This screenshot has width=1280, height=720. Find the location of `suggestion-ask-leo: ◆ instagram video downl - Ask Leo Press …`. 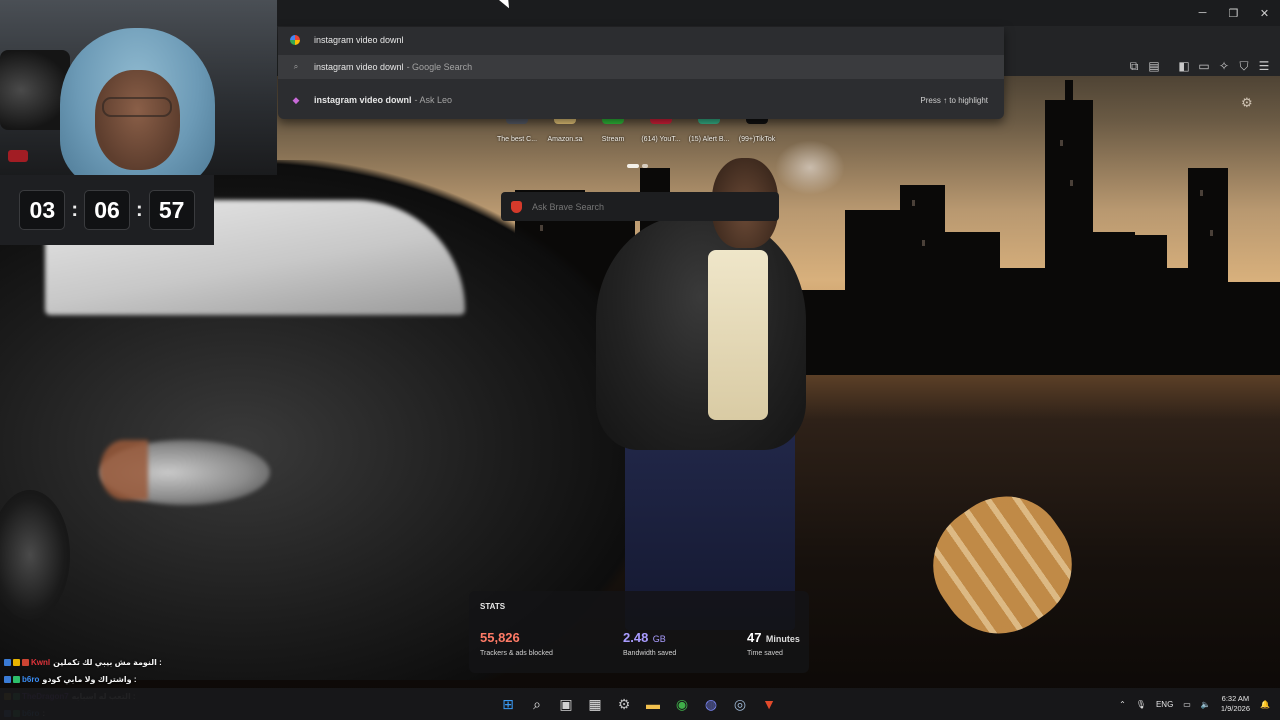

suggestion-ask-leo: ◆ instagram video downl - Ask Leo Press … is located at coordinates (641, 100).